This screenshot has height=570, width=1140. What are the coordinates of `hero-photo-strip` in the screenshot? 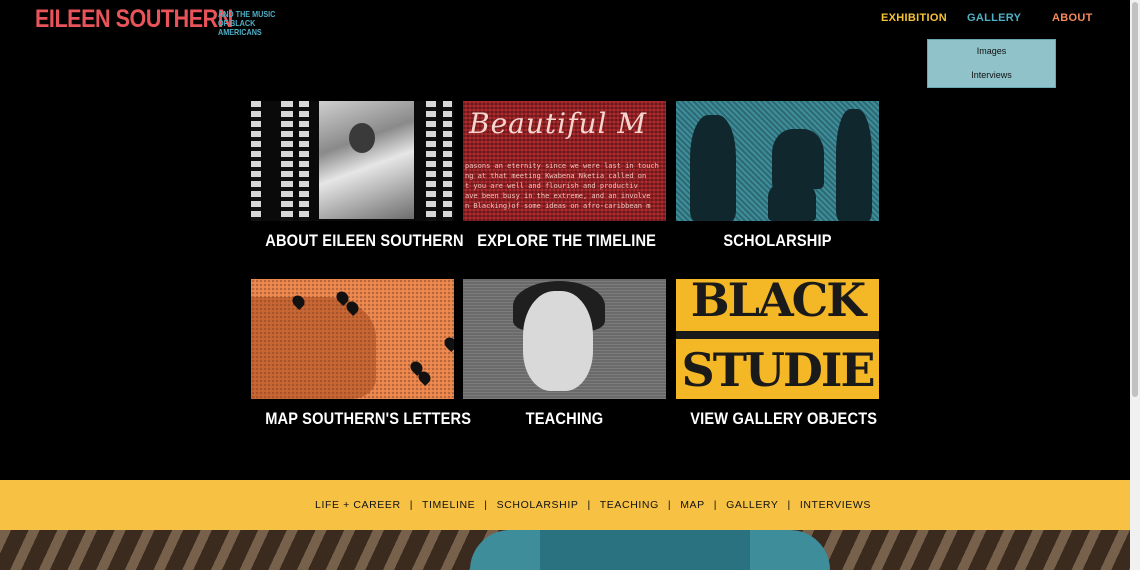 It's located at (565, 550).